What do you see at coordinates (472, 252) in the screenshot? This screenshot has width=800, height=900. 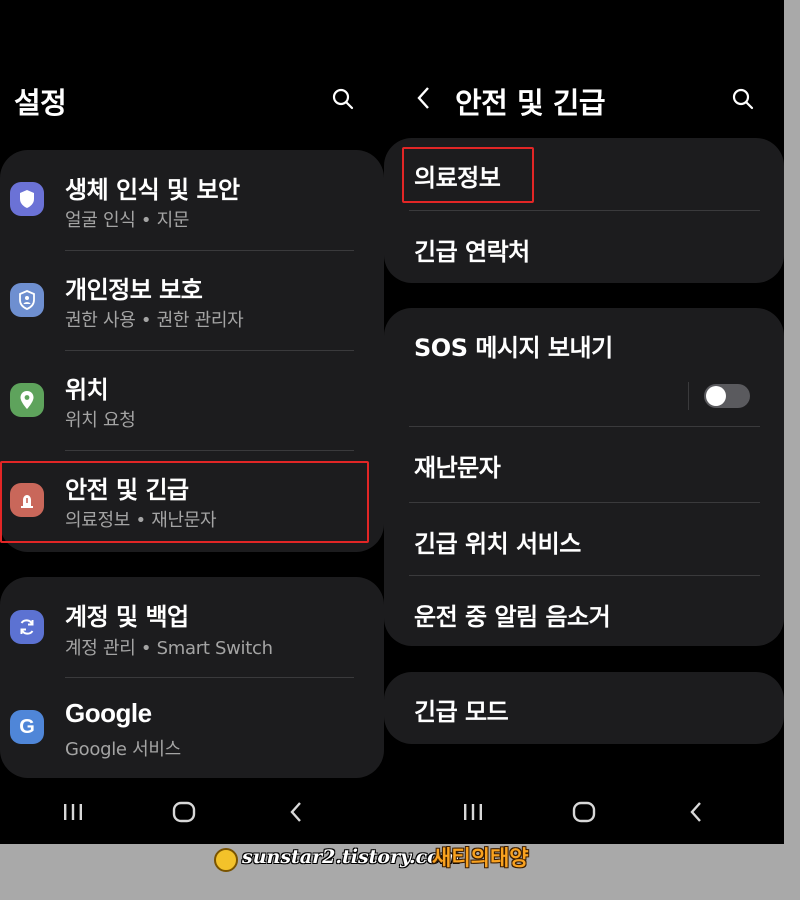 I see `emergency-contacts-label: 긴급 연락처` at bounding box center [472, 252].